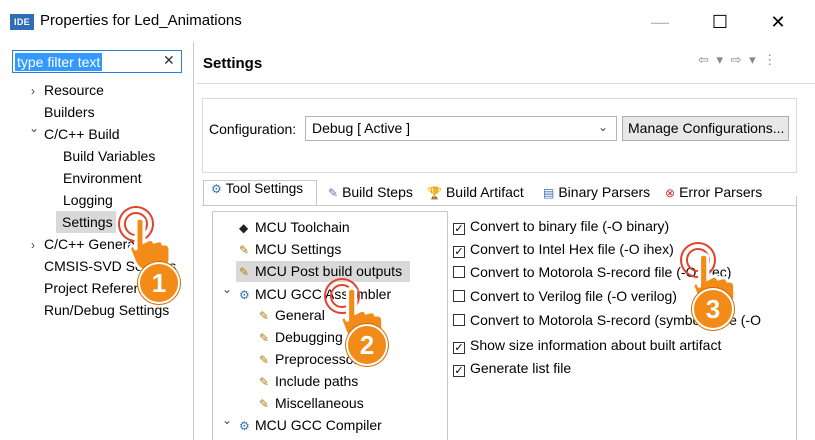 Image resolution: width=815 pixels, height=440 pixels. I want to click on tool-item-label: MCU GCC Compiler, so click(318, 425).